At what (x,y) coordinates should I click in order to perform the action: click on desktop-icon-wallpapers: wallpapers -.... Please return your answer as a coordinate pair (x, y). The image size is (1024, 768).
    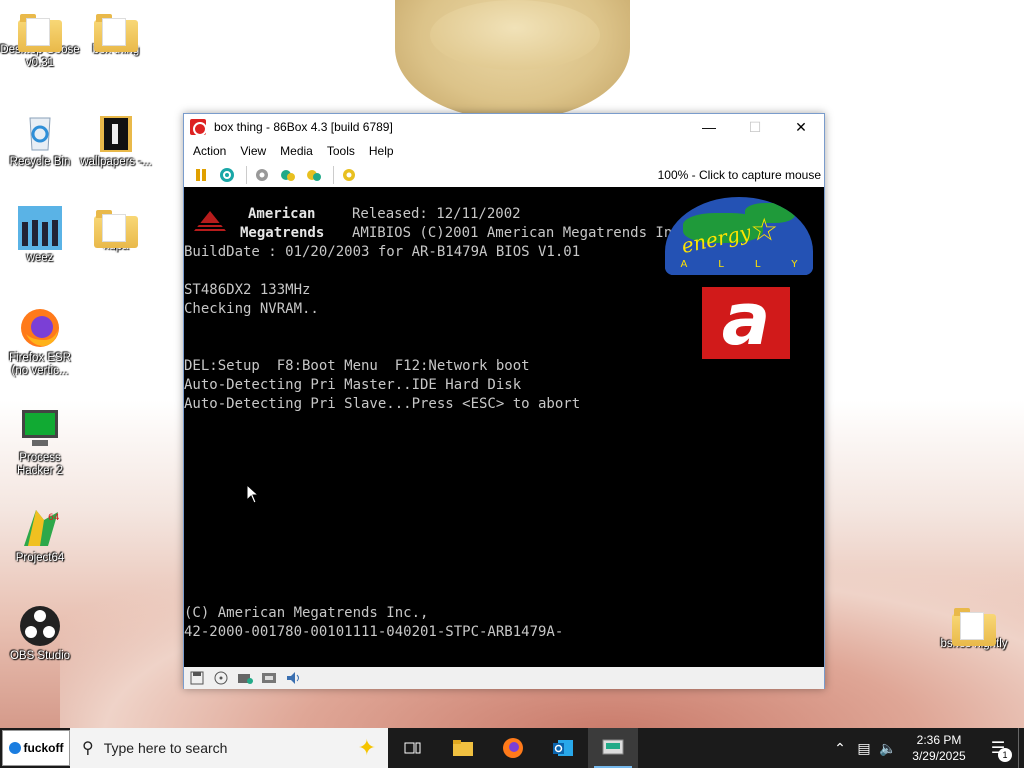
    Looking at the image, I should click on (116, 139).